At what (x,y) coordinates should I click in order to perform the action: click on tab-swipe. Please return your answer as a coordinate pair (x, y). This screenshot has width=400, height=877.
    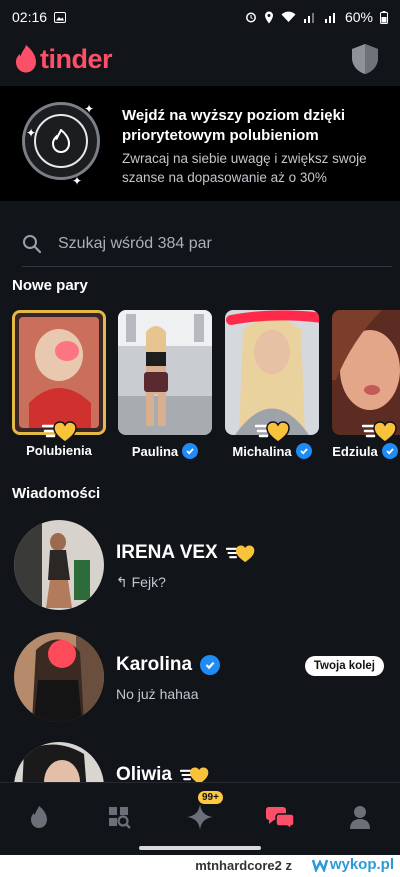
    Looking at the image, I should click on (39, 817).